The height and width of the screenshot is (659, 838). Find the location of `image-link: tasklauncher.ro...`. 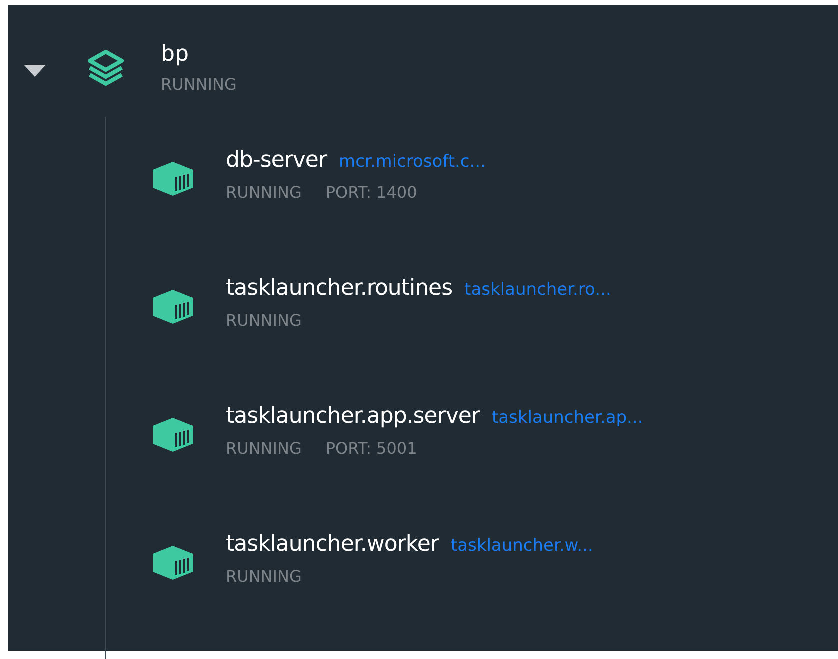

image-link: tasklauncher.ro... is located at coordinates (538, 290).